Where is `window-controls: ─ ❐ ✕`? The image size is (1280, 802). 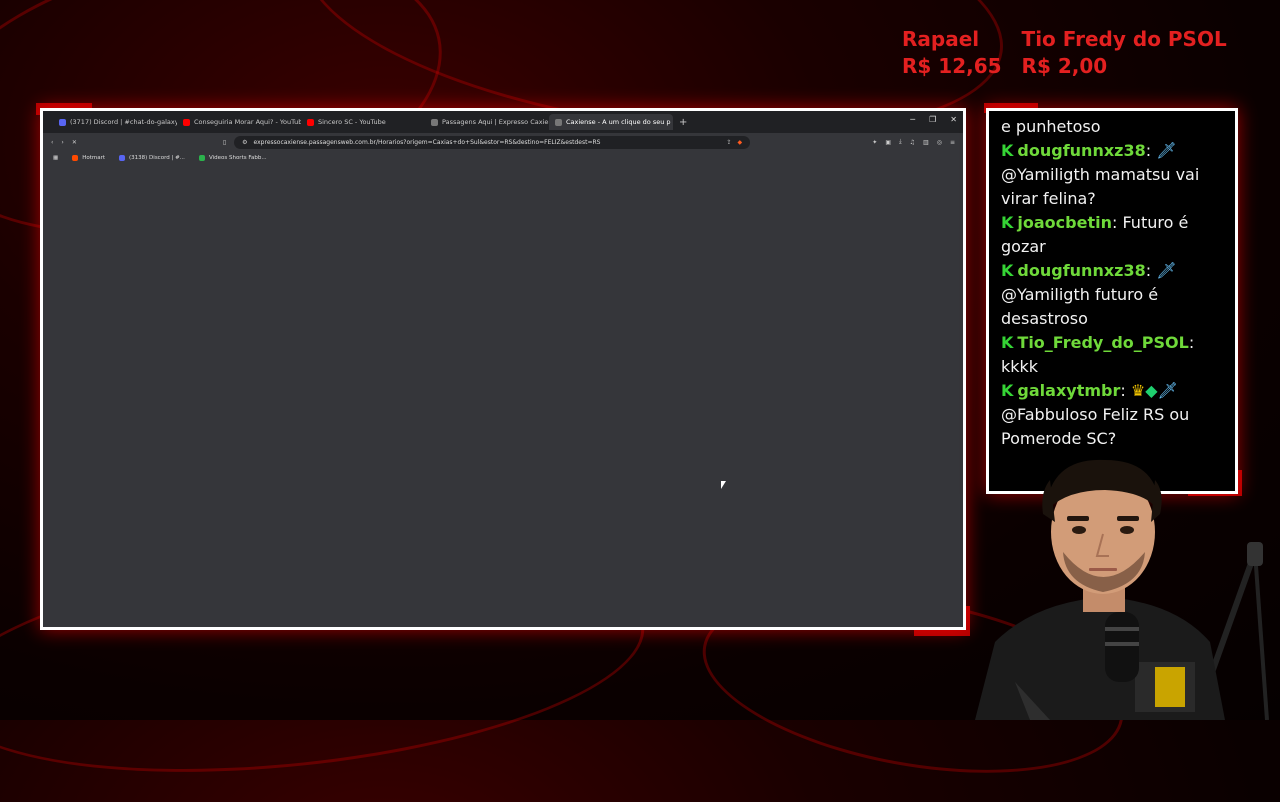
window-controls: ─ ❐ ✕ is located at coordinates (933, 119).